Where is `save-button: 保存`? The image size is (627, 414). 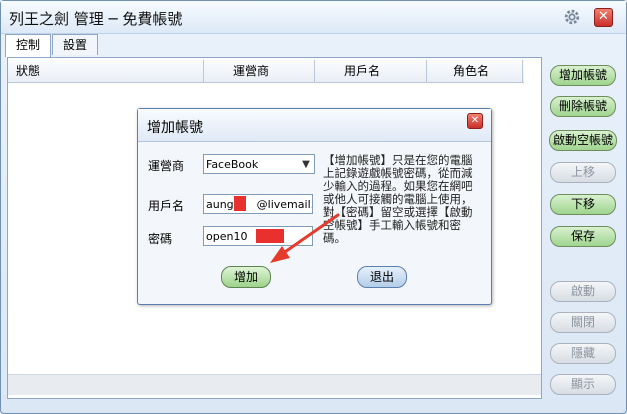 save-button: 保存 is located at coordinates (583, 236).